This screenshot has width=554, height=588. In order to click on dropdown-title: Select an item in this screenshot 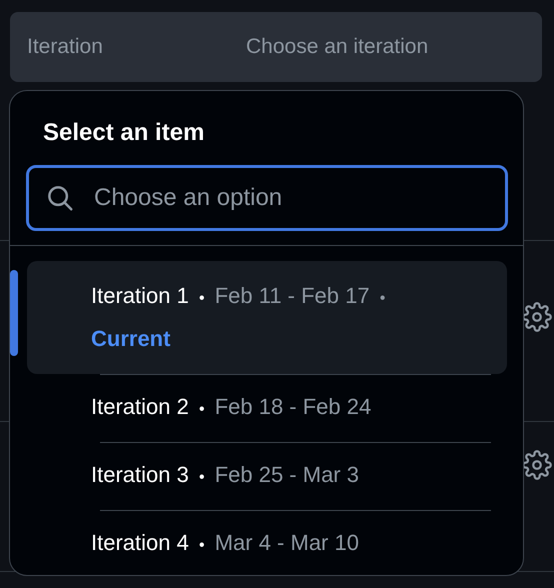, I will do `click(123, 133)`.